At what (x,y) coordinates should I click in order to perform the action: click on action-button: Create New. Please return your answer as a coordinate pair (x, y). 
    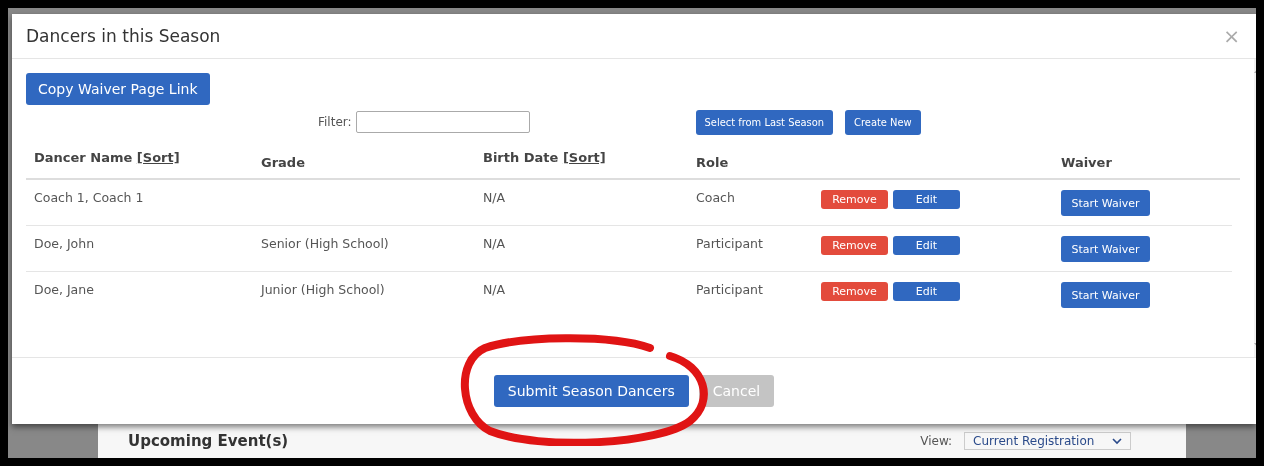
    Looking at the image, I should click on (883, 122).